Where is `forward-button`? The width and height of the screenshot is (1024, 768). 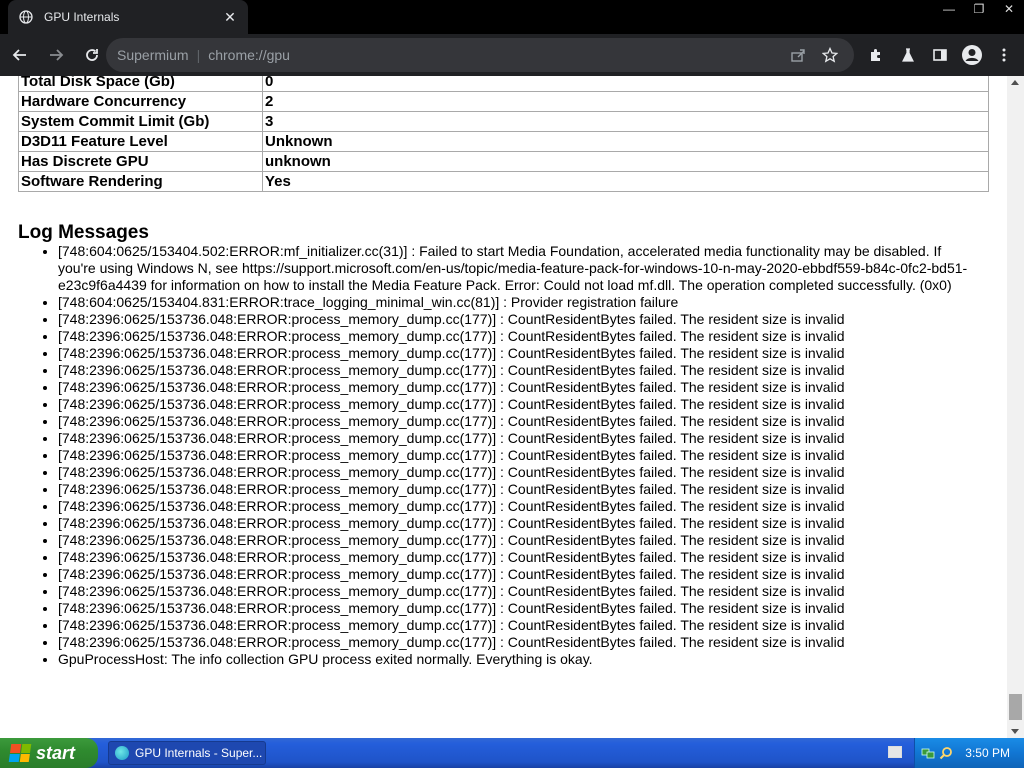
forward-button is located at coordinates (56, 55).